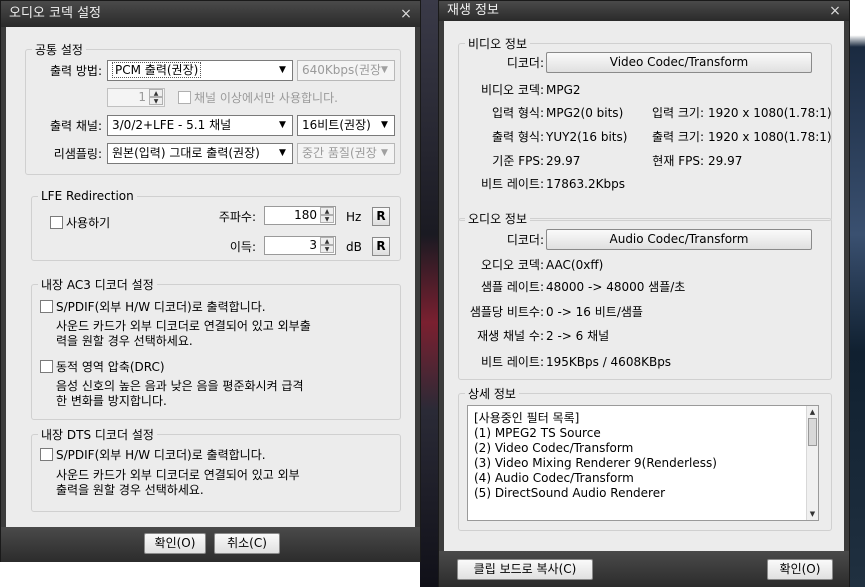 Image resolution: width=865 pixels, height=587 pixels. Describe the element at coordinates (55, 13) in the screenshot. I see `audio-dialog-title: 오디오 코덱 설정` at that location.